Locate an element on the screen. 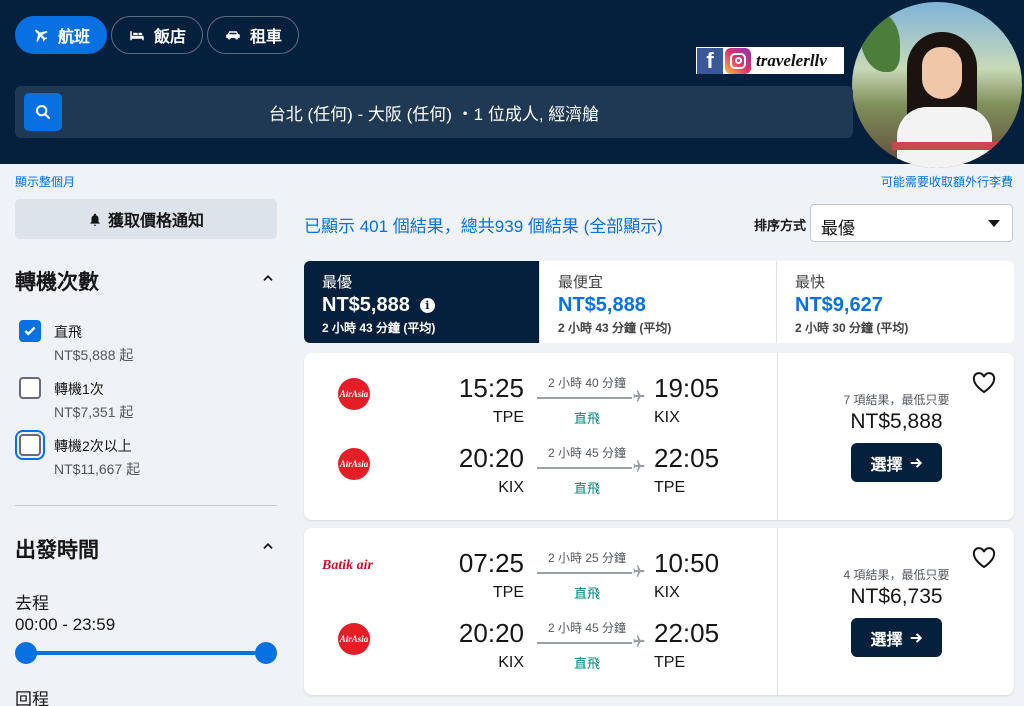 The height and width of the screenshot is (706, 1024). departure-section-title: 出發時間 is located at coordinates (57, 550).